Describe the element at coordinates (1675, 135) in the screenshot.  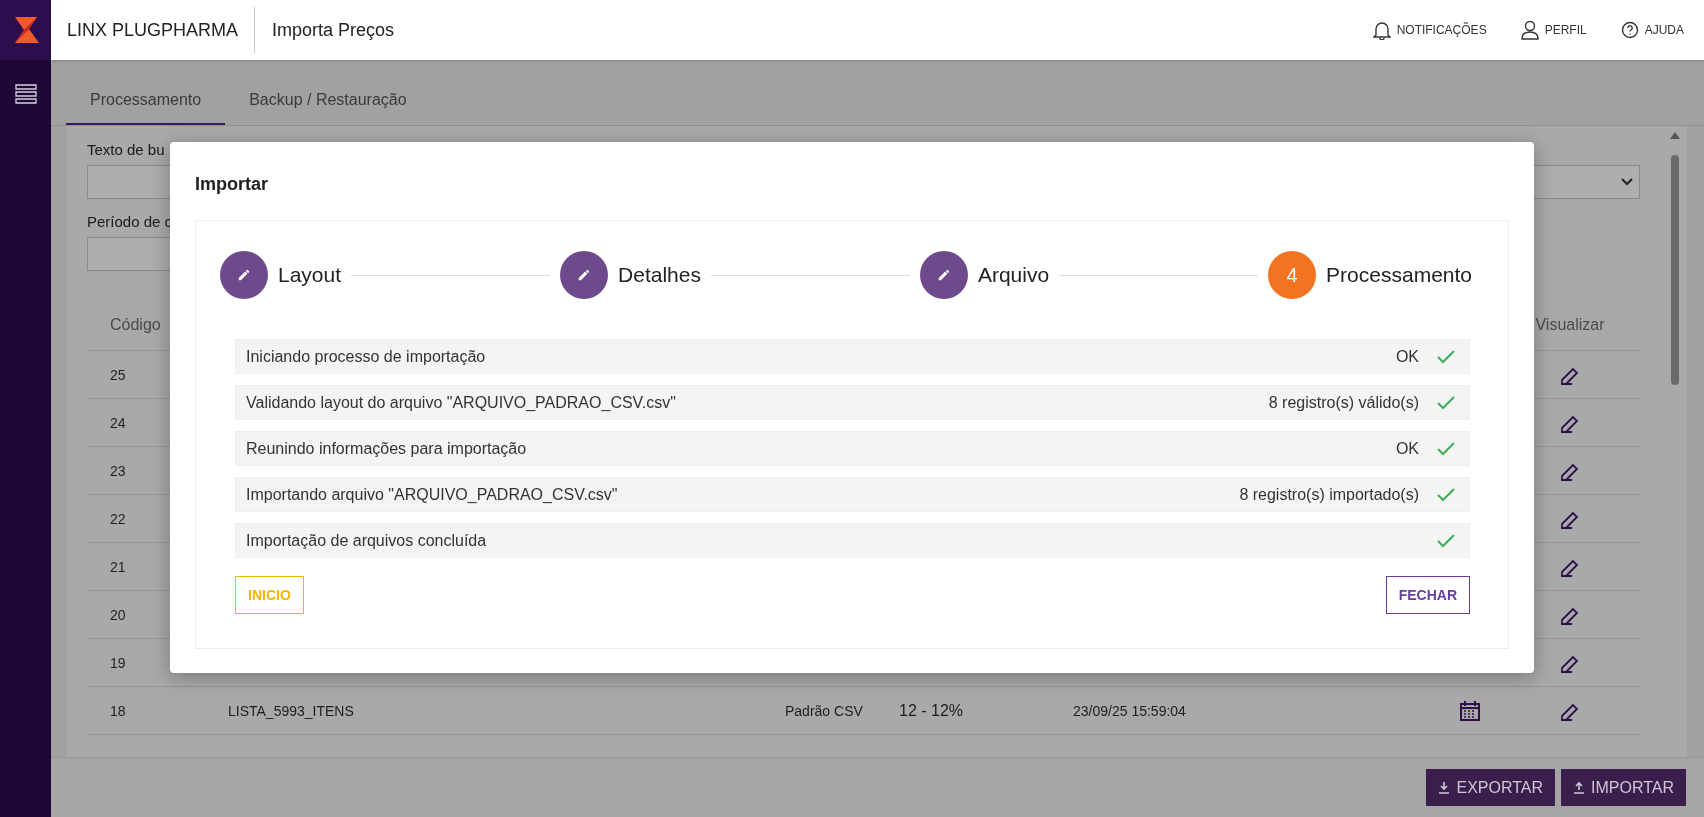
I see `scroll-up-icon` at that location.